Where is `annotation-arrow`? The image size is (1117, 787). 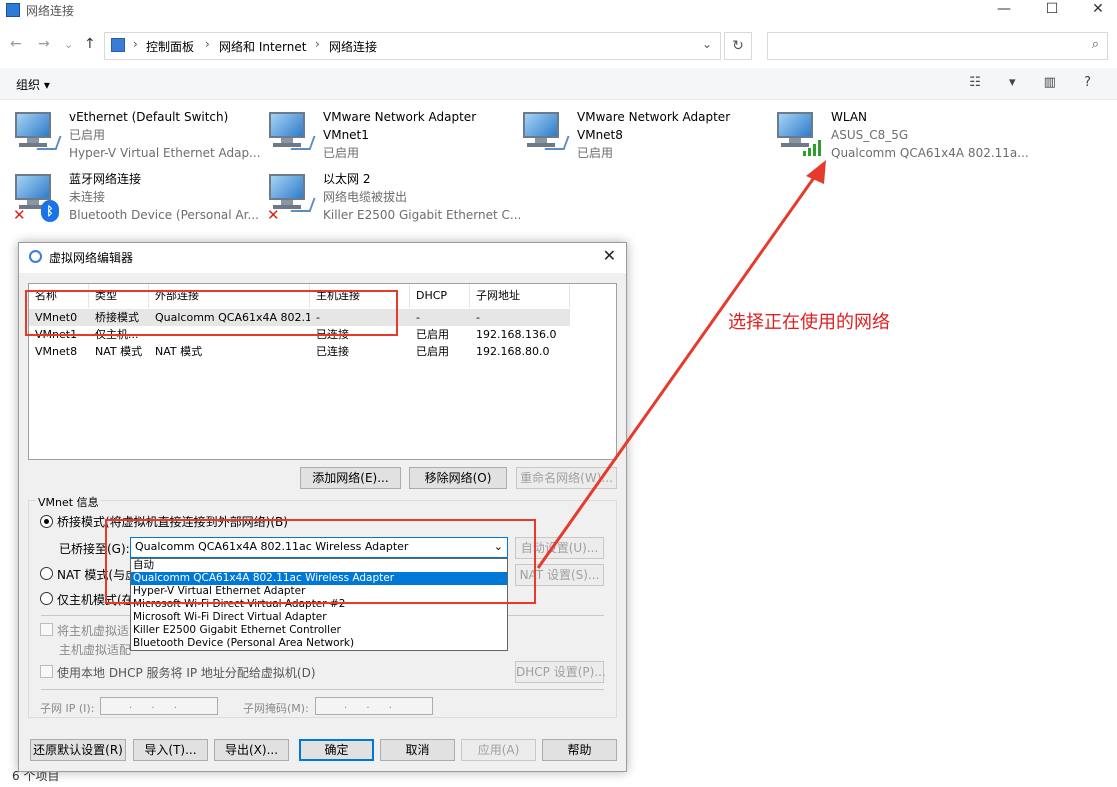 annotation-arrow is located at coordinates (681, 364).